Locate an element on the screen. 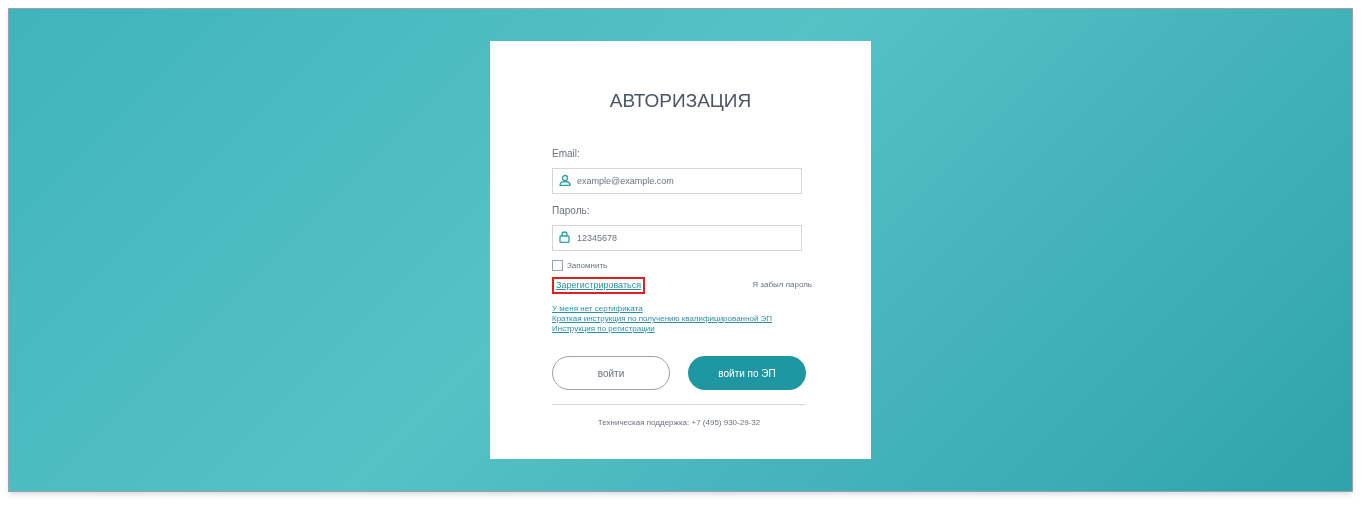 Image resolution: width=1363 pixels, height=509 pixels. help-link: У меня нет сертификата is located at coordinates (680, 309).